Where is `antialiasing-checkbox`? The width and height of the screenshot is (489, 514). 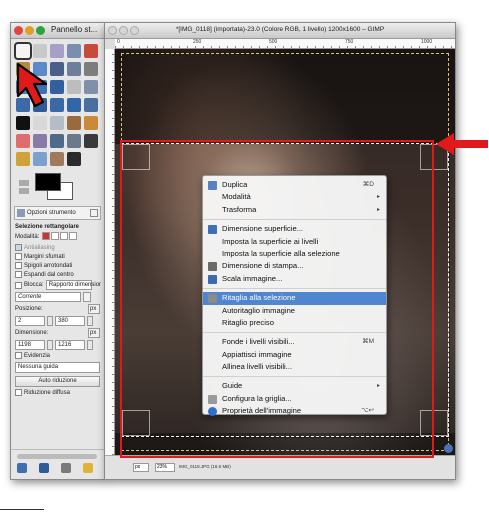
antialiasing-checkbox is located at coordinates (18, 247).